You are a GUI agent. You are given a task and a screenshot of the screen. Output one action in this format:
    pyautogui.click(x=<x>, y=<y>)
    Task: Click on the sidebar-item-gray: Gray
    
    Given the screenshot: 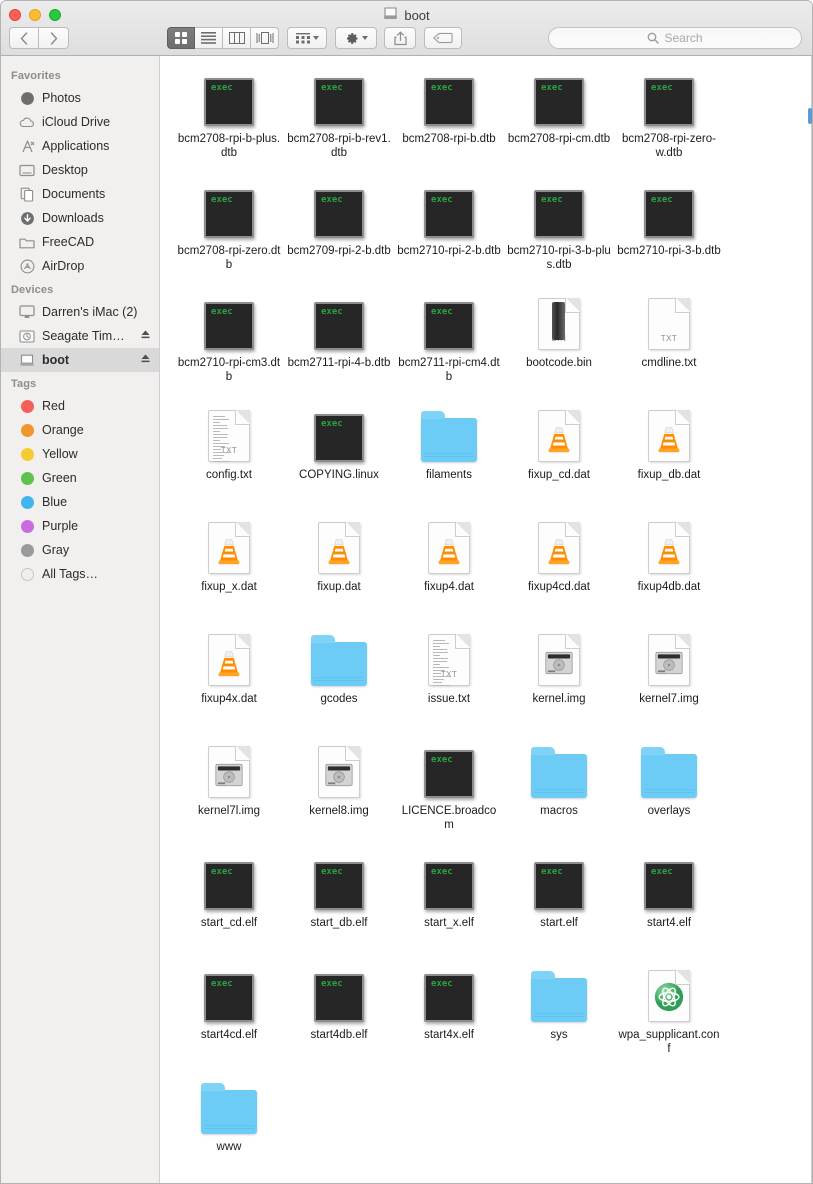 What is the action you would take?
    pyautogui.click(x=80, y=550)
    